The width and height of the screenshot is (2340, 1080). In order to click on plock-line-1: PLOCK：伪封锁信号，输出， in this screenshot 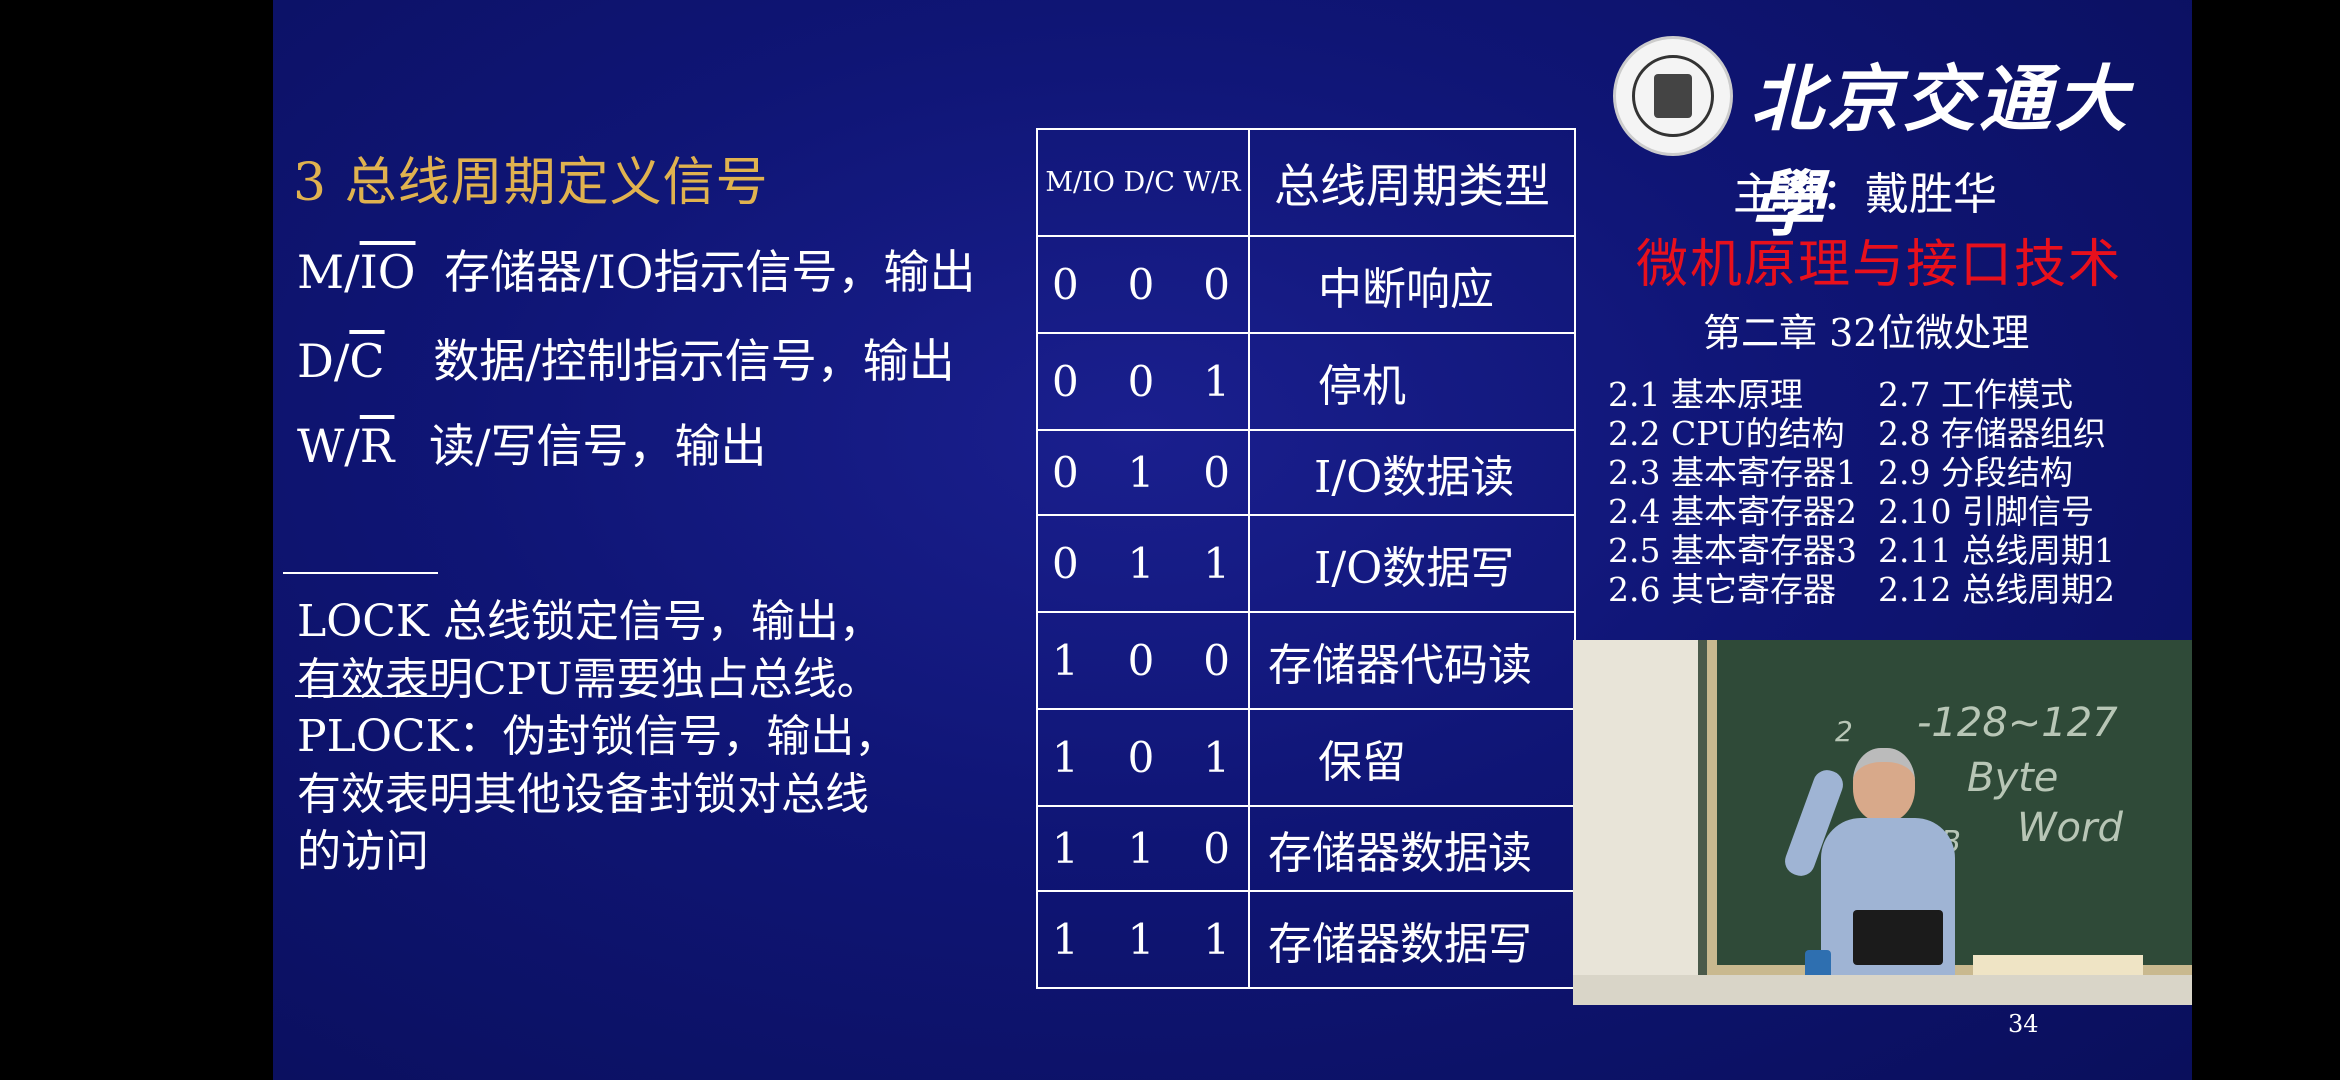, I will do `click(598, 736)`.